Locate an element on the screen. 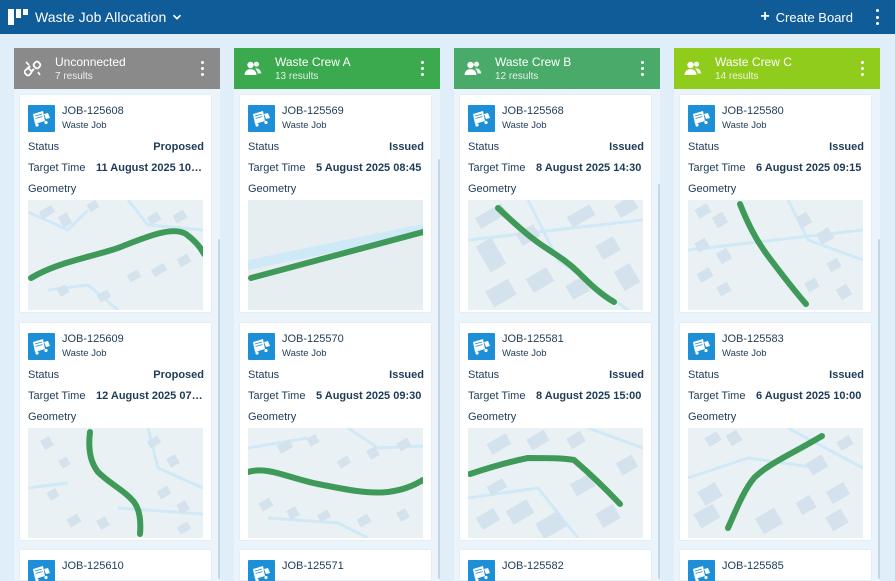 This screenshot has width=895, height=581. target-time-value: 5 August 2025 09:30 is located at coordinates (369, 396).